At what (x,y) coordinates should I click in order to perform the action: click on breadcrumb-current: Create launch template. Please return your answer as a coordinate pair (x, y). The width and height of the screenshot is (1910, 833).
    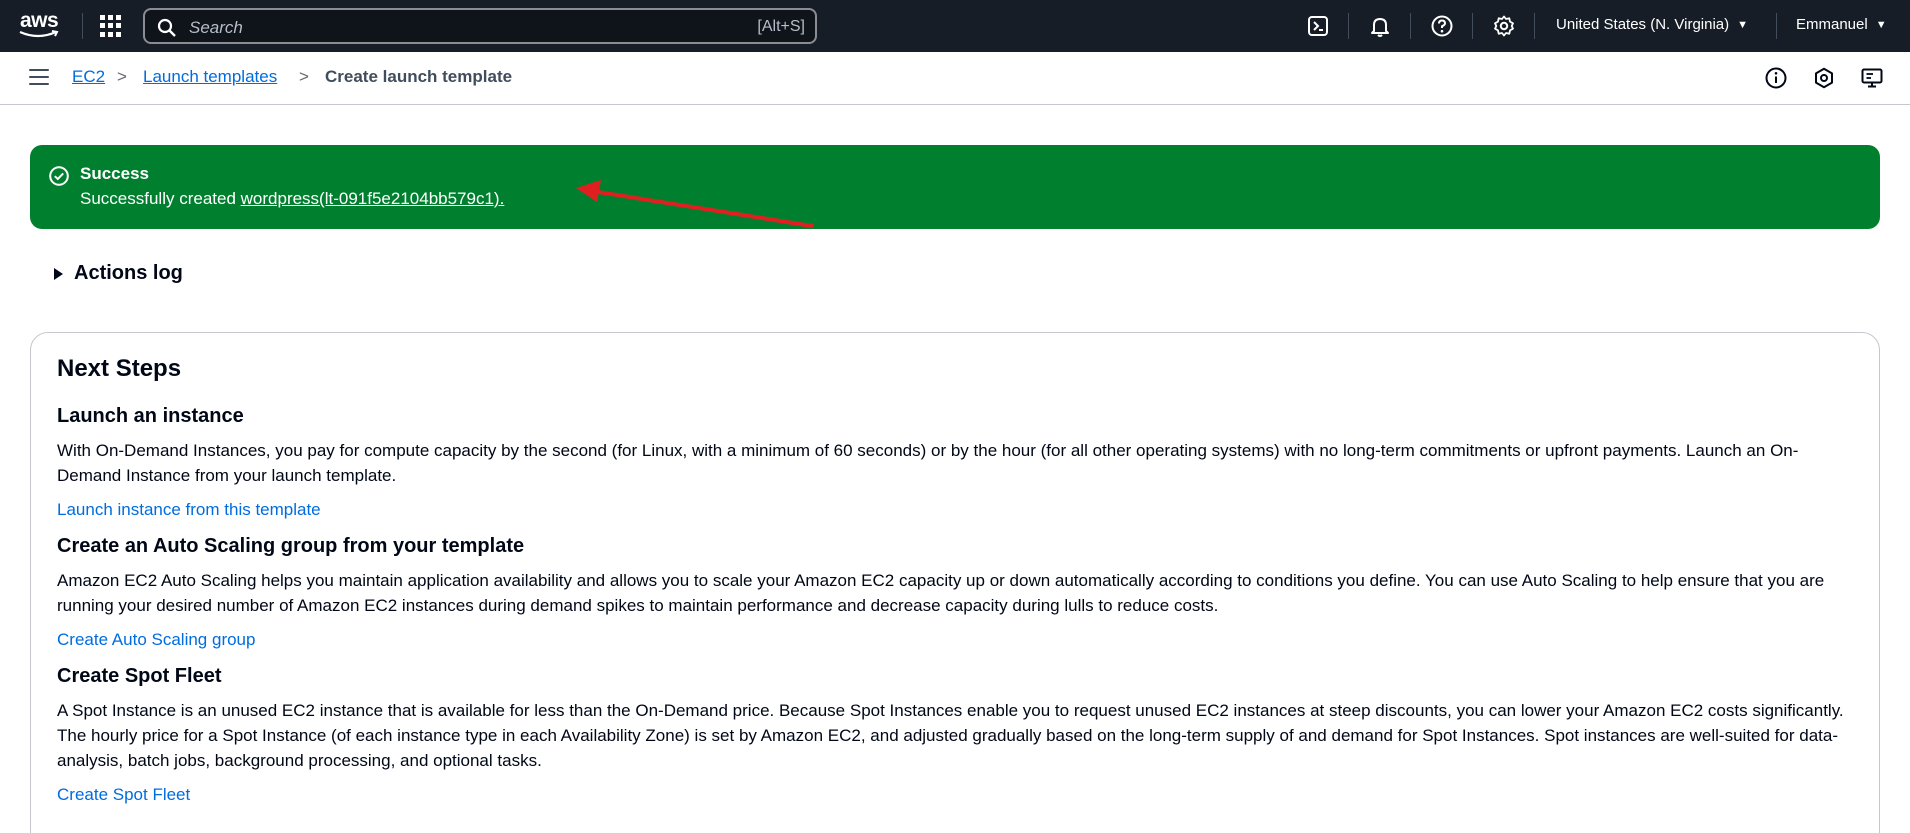
    Looking at the image, I should click on (419, 76).